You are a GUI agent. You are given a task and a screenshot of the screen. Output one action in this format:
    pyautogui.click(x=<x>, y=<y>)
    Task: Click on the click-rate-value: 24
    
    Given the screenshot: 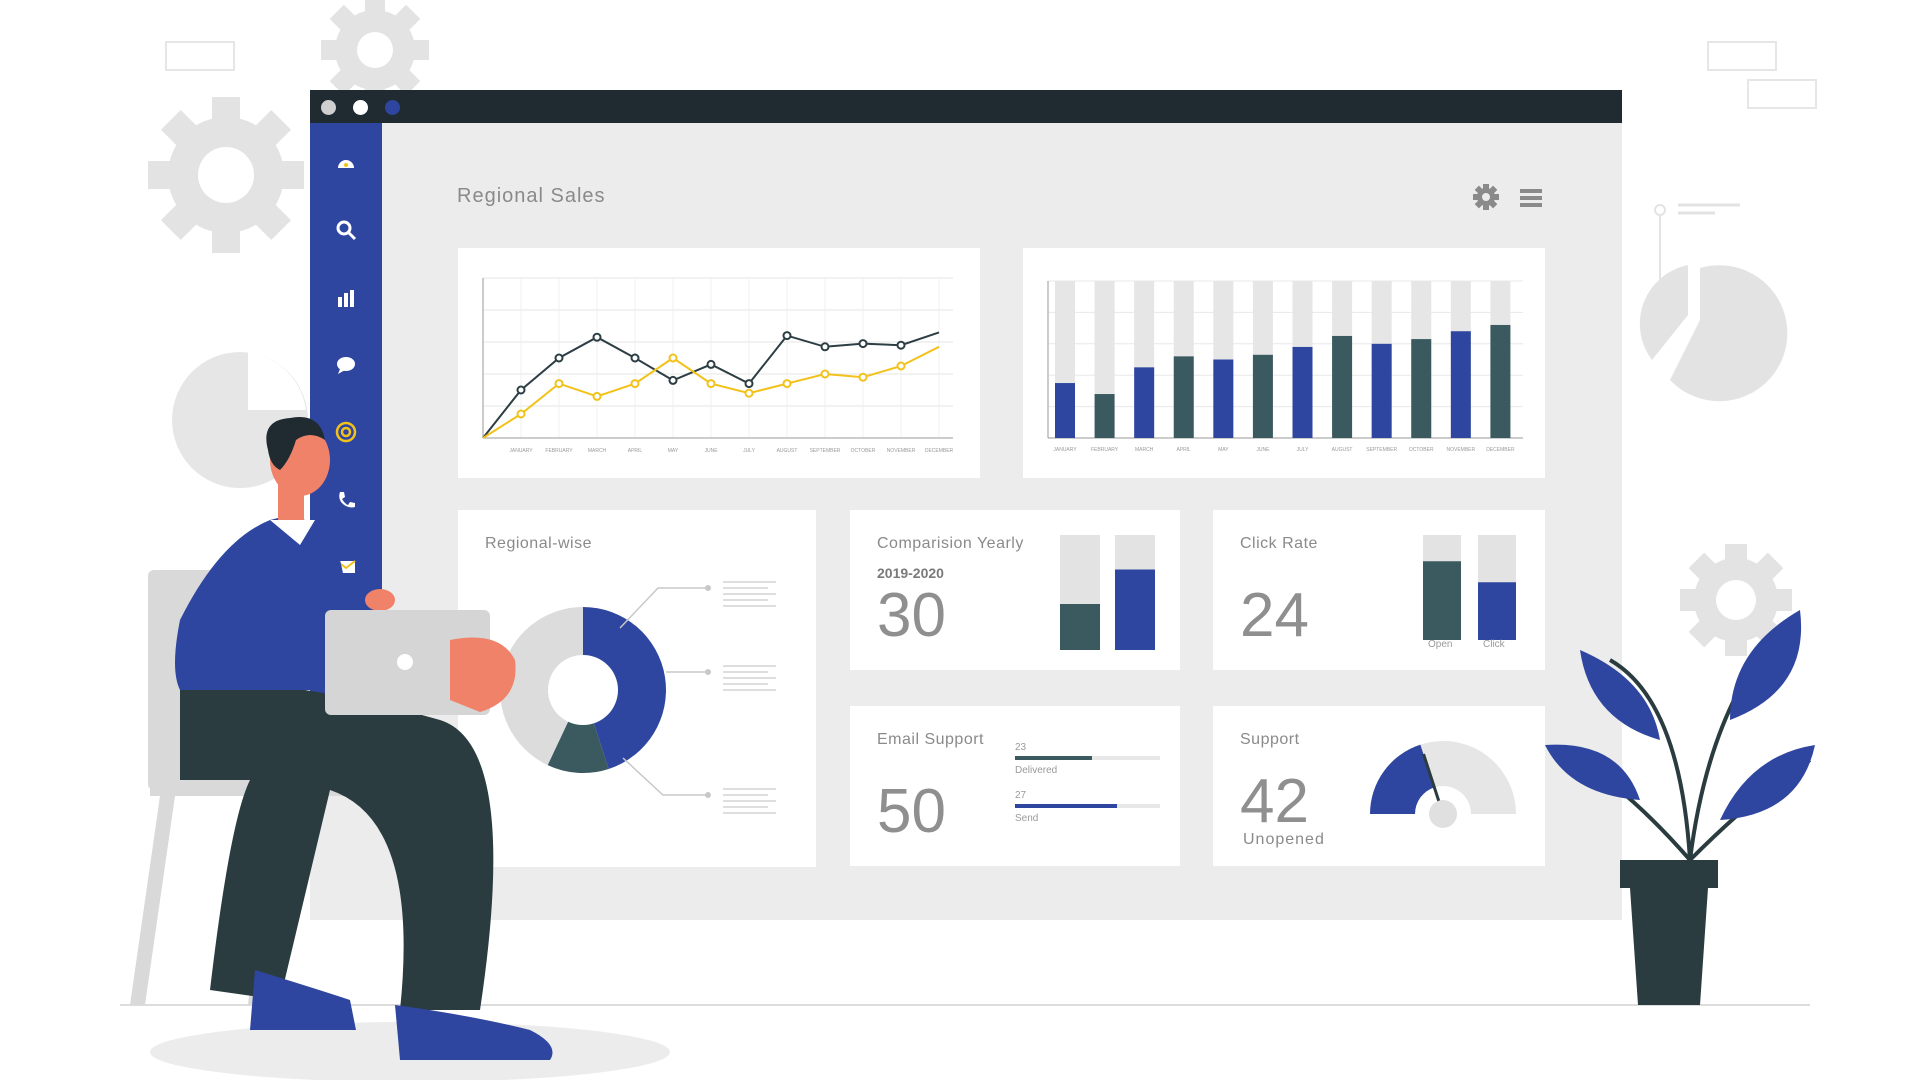 What is the action you would take?
    pyautogui.click(x=1274, y=615)
    